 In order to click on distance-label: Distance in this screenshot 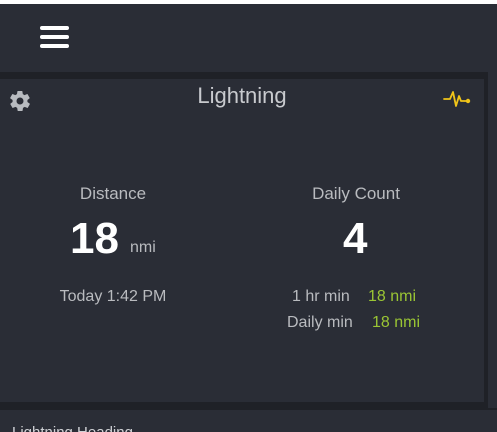, I will do `click(113, 193)`.